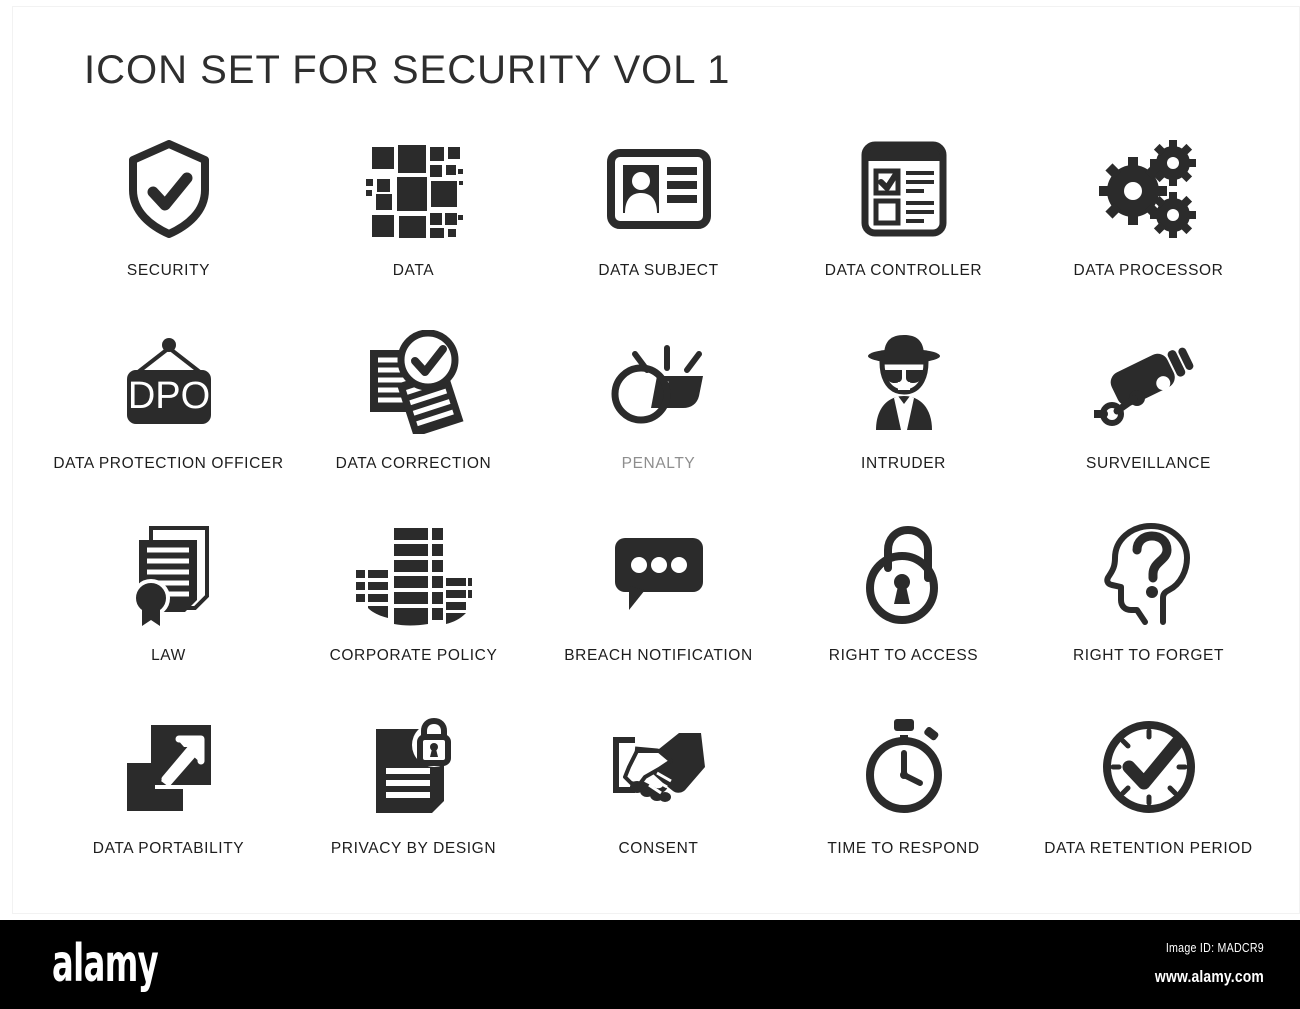  Describe the element at coordinates (659, 767) in the screenshot. I see `handshake-icon` at that location.